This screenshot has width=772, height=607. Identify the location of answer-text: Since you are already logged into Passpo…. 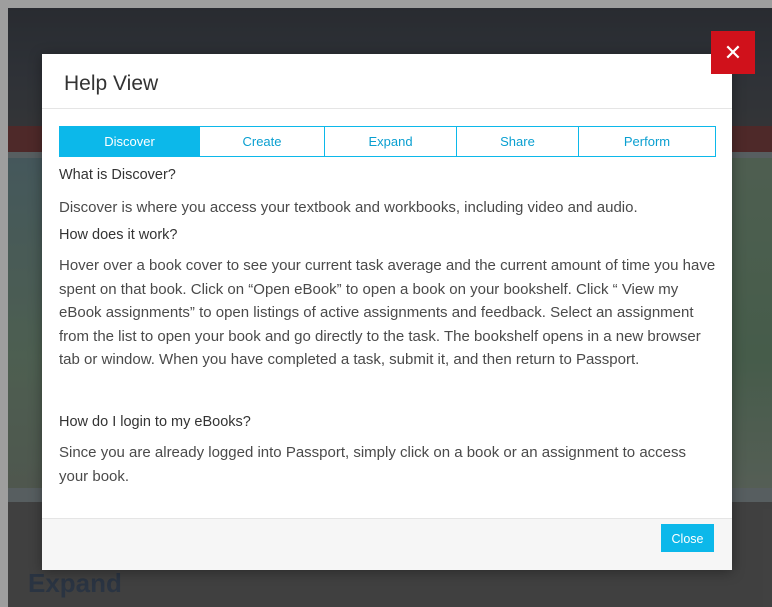
(372, 464).